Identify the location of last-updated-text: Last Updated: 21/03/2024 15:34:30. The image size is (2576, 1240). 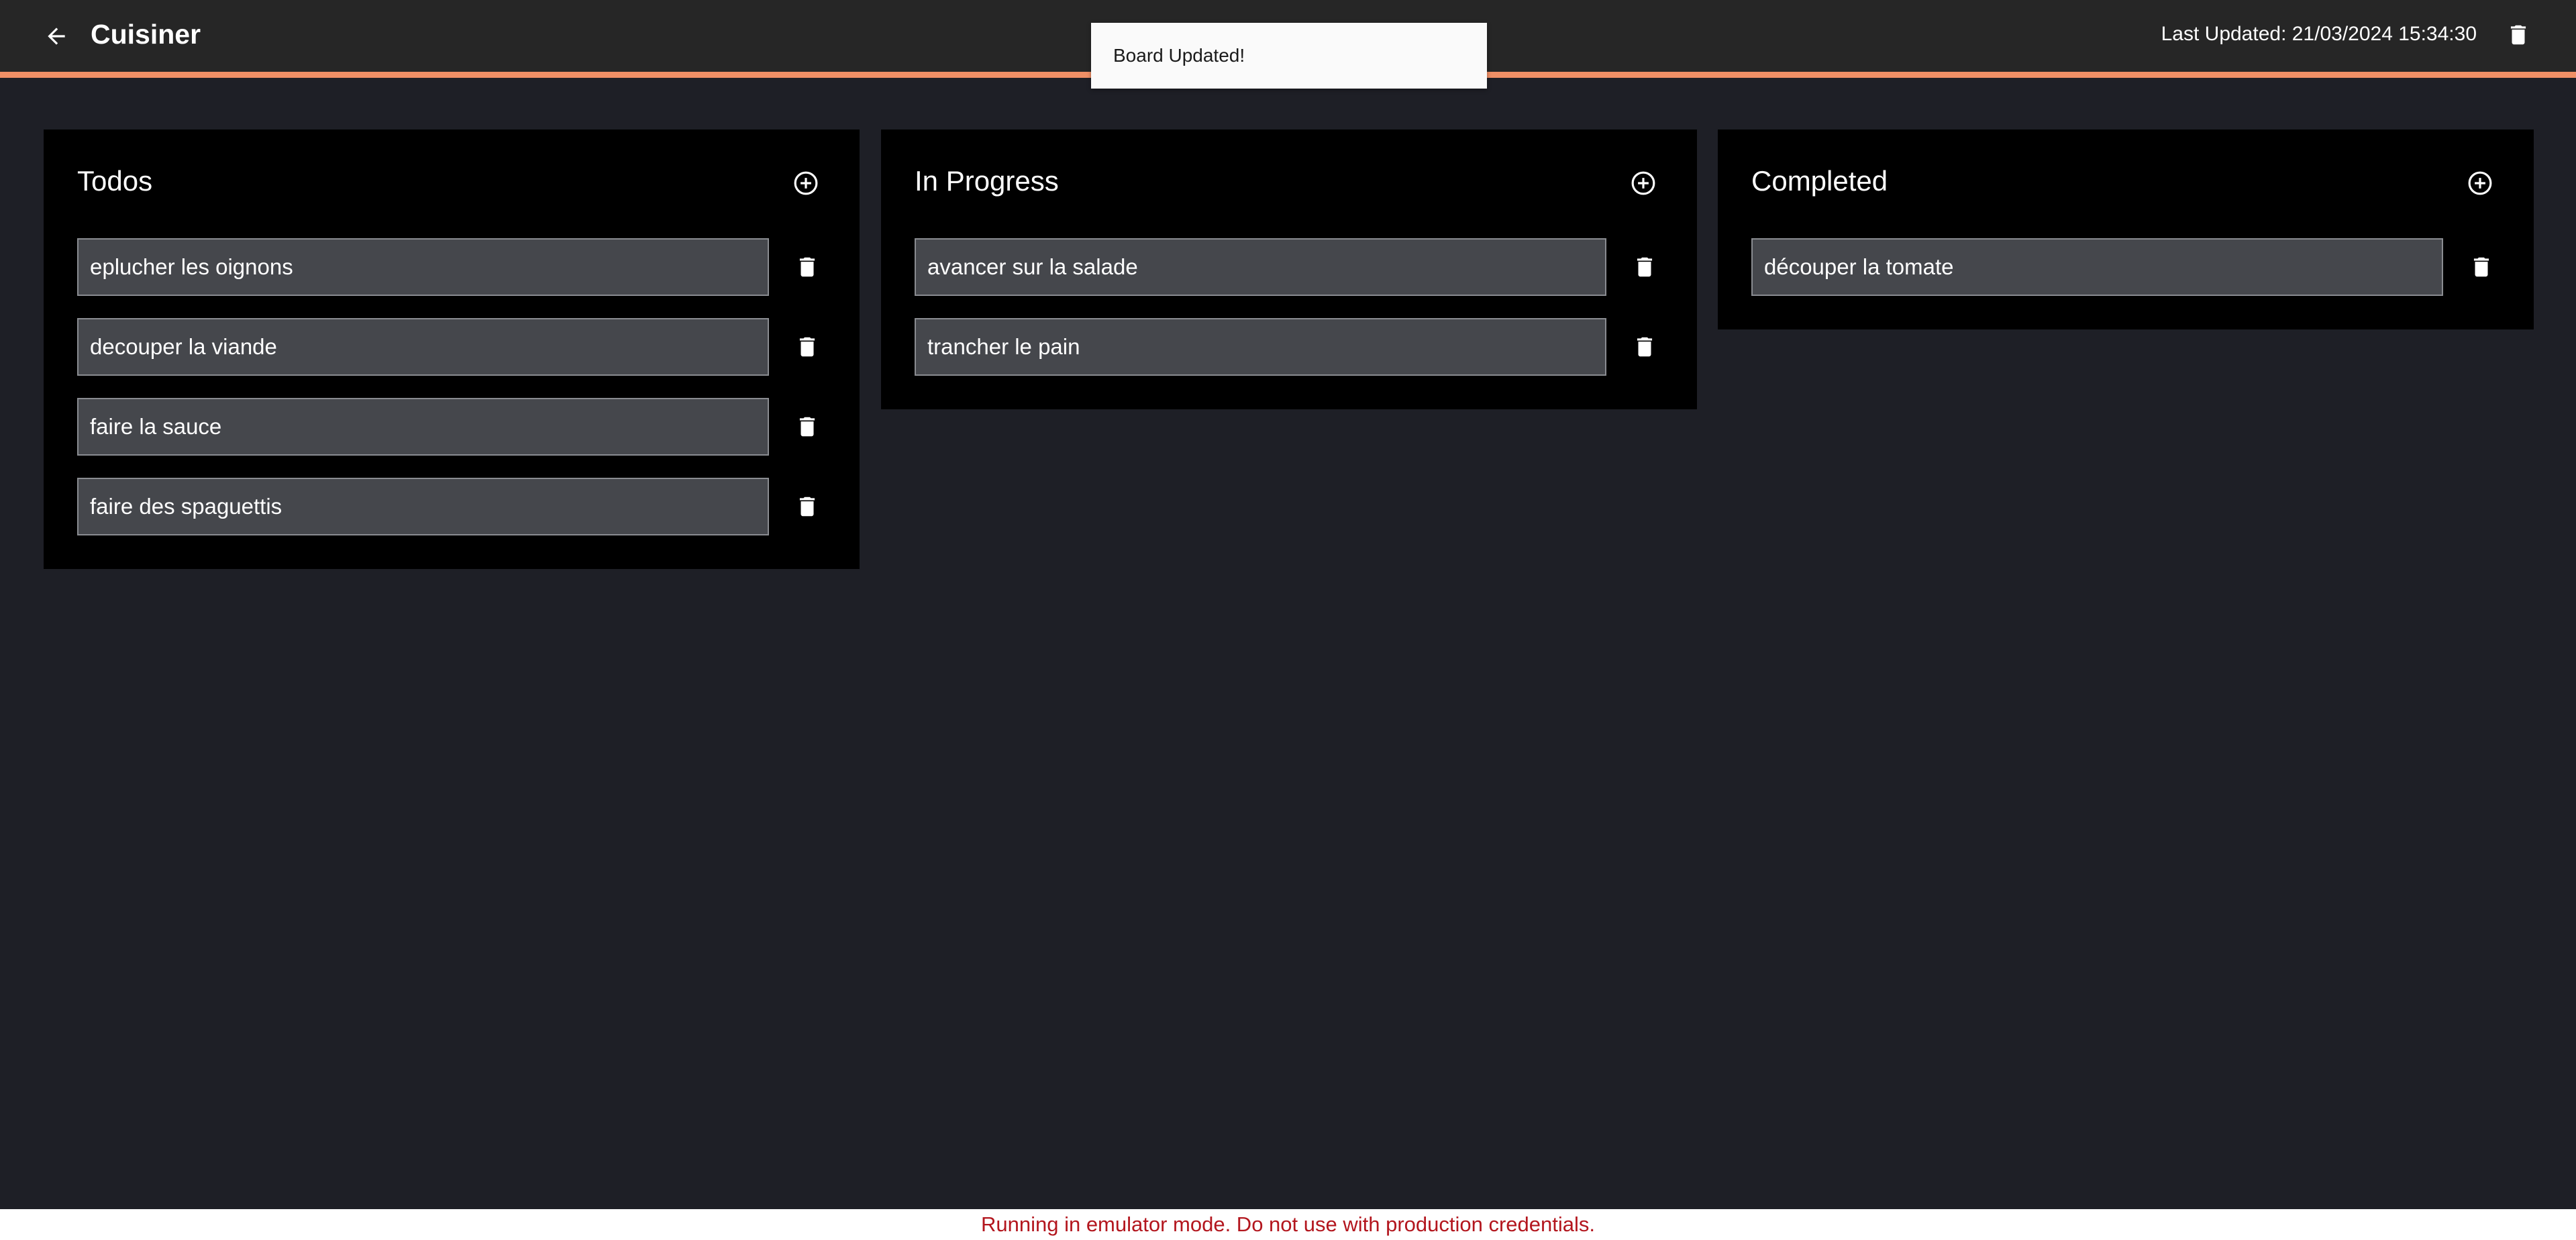
(2319, 34).